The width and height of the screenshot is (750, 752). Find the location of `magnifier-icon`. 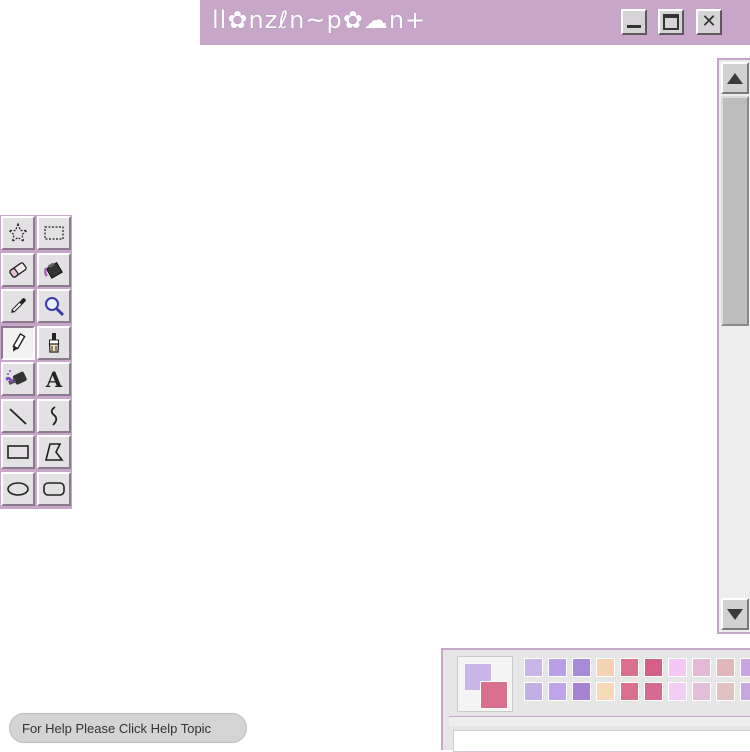

magnifier-icon is located at coordinates (54, 306).